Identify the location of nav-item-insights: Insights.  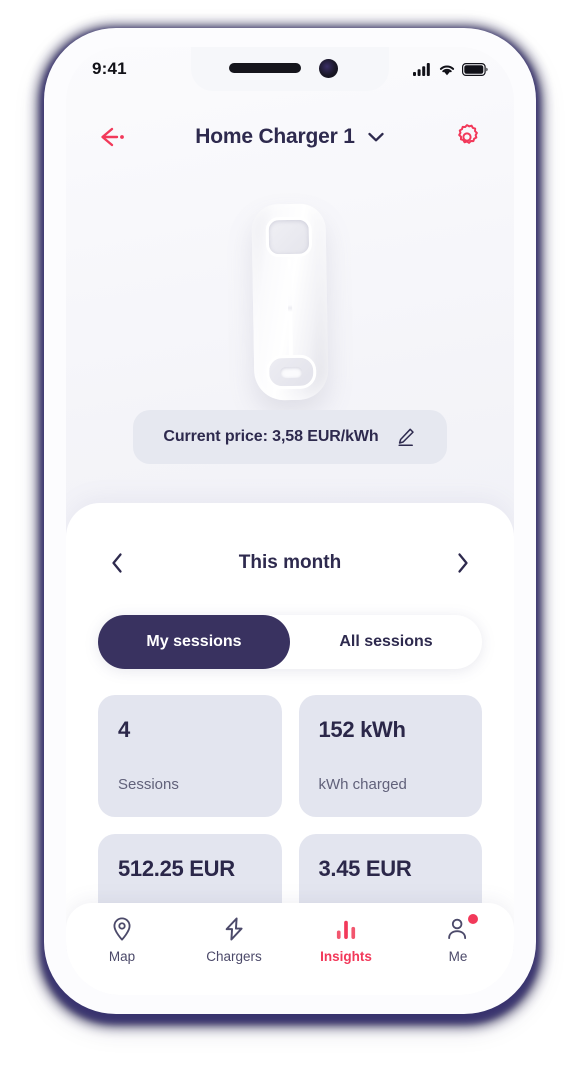
(346, 940).